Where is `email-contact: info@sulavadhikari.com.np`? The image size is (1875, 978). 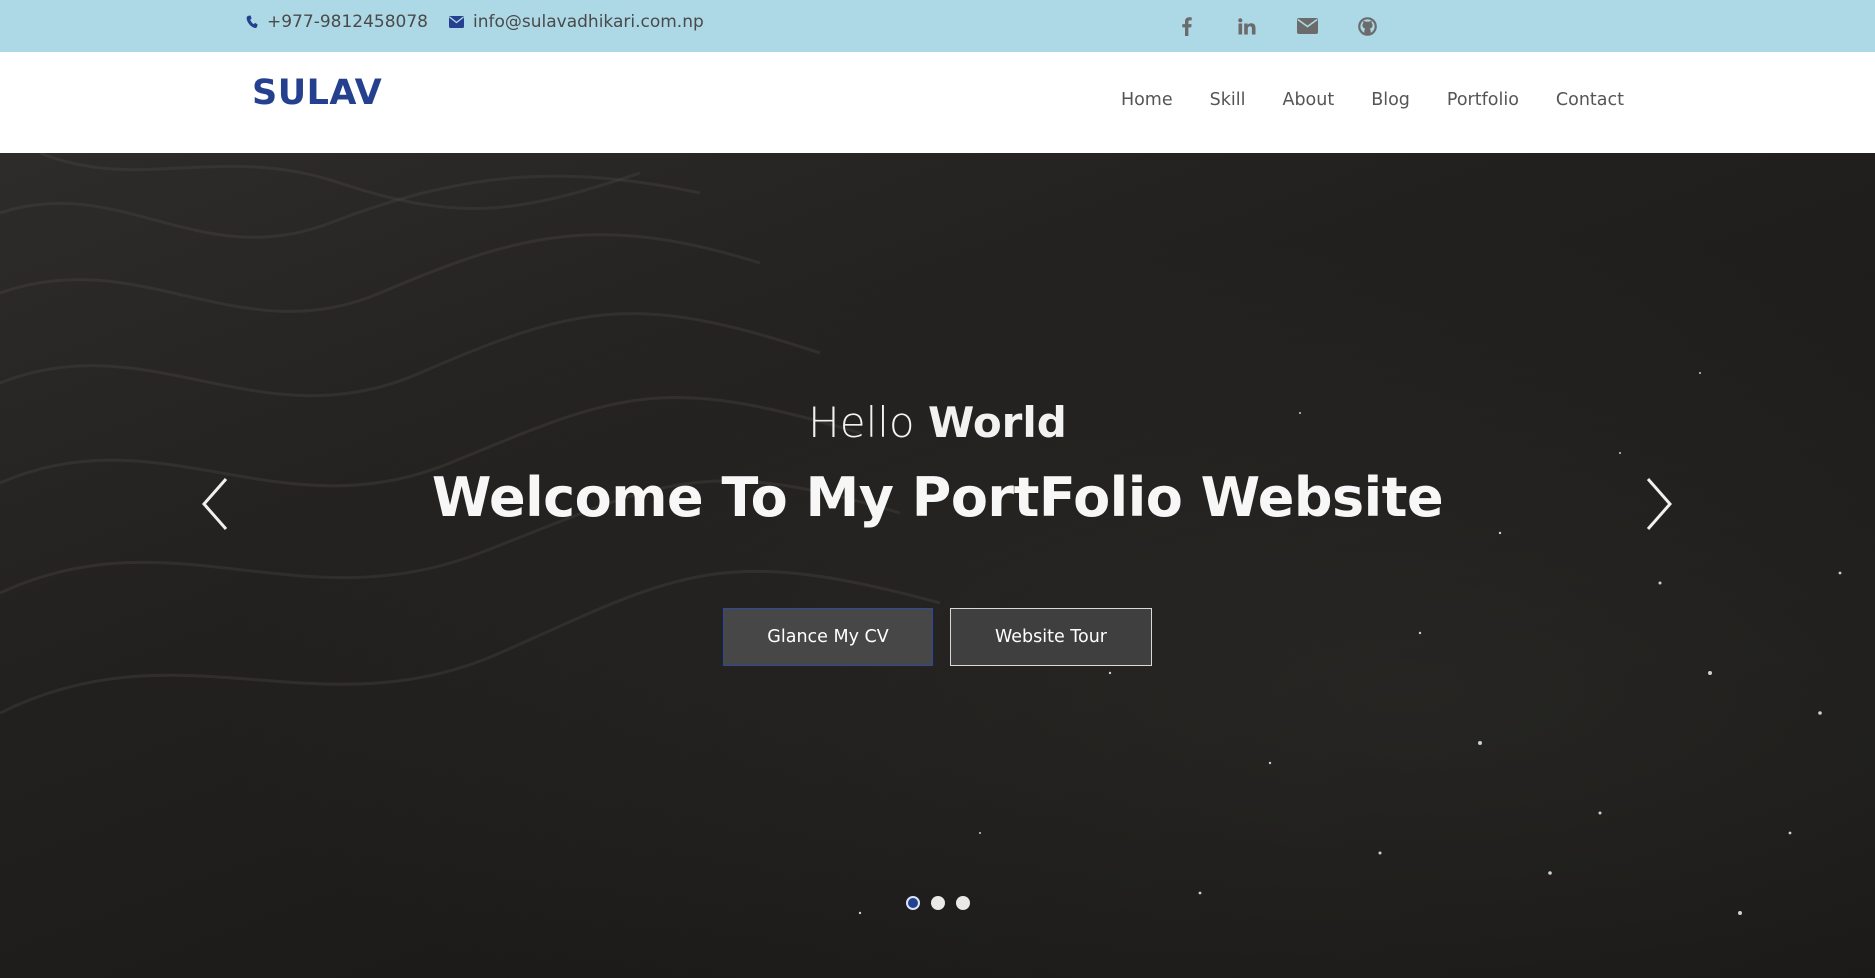 email-contact: info@sulavadhikari.com.np is located at coordinates (576, 22).